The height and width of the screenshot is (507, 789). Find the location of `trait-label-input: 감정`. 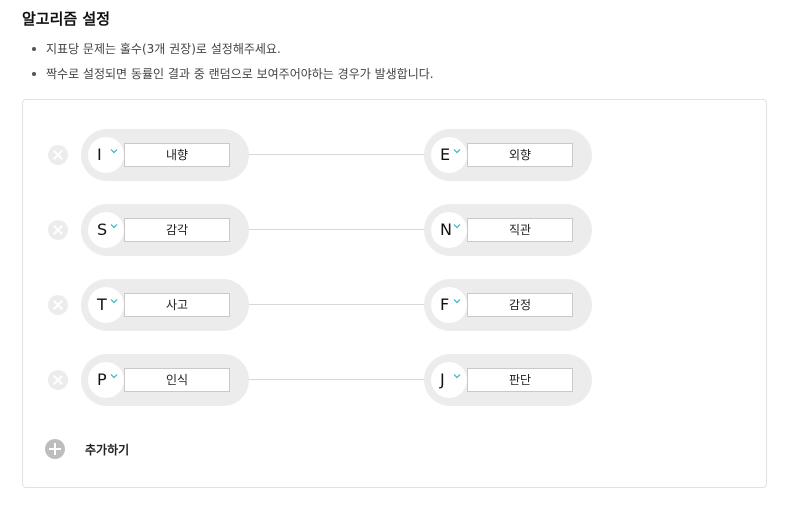

trait-label-input: 감정 is located at coordinates (520, 305).